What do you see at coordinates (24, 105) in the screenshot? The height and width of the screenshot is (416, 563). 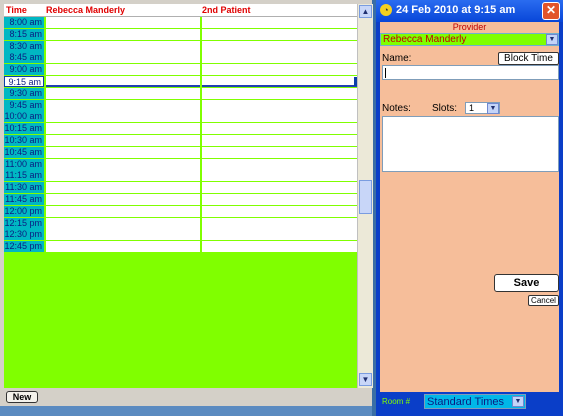 I see `time-cell: 9:45 am` at bounding box center [24, 105].